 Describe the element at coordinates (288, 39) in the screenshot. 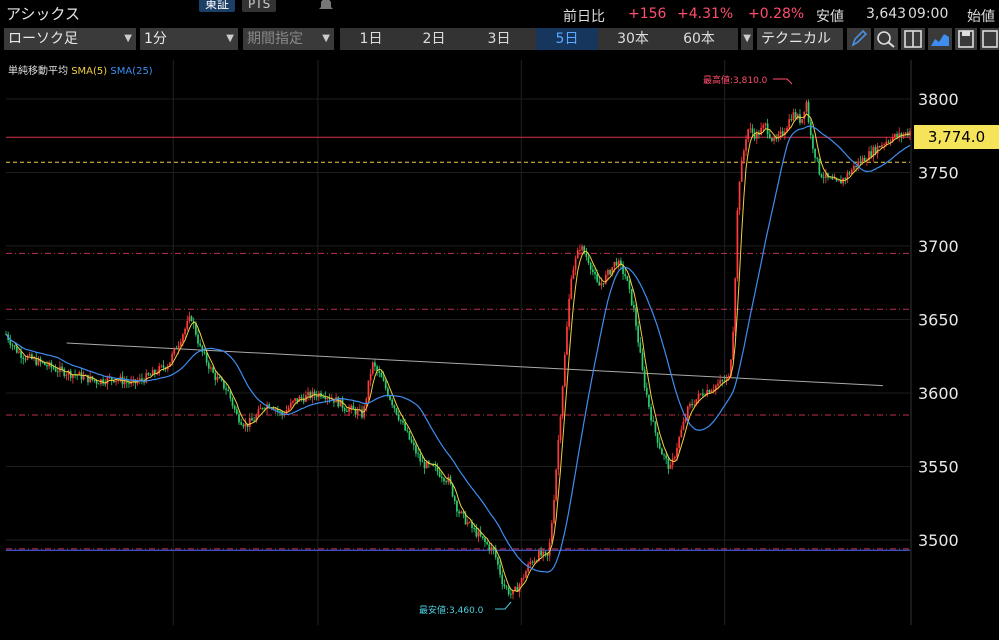

I see `period-select: 期間指定 ▼` at that location.